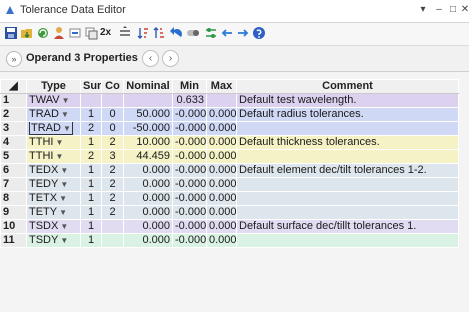  What do you see at coordinates (243, 33) in the screenshot?
I see `arrow-right-icon` at bounding box center [243, 33].